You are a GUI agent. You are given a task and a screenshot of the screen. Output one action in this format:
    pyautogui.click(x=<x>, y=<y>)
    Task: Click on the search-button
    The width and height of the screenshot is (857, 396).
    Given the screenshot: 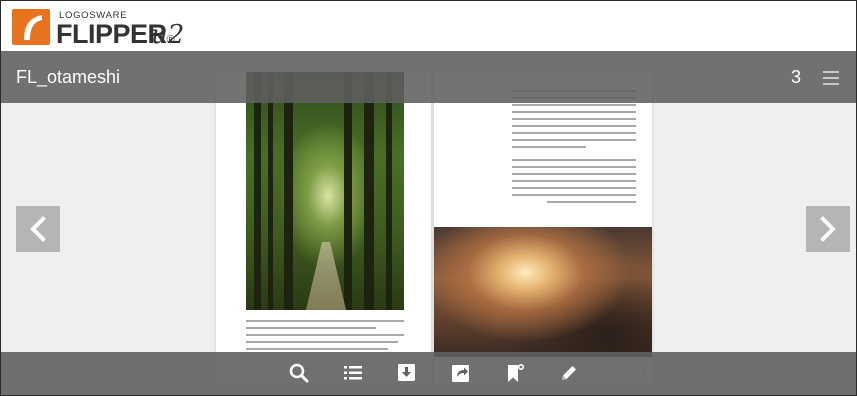 What is the action you would take?
    pyautogui.click(x=299, y=373)
    